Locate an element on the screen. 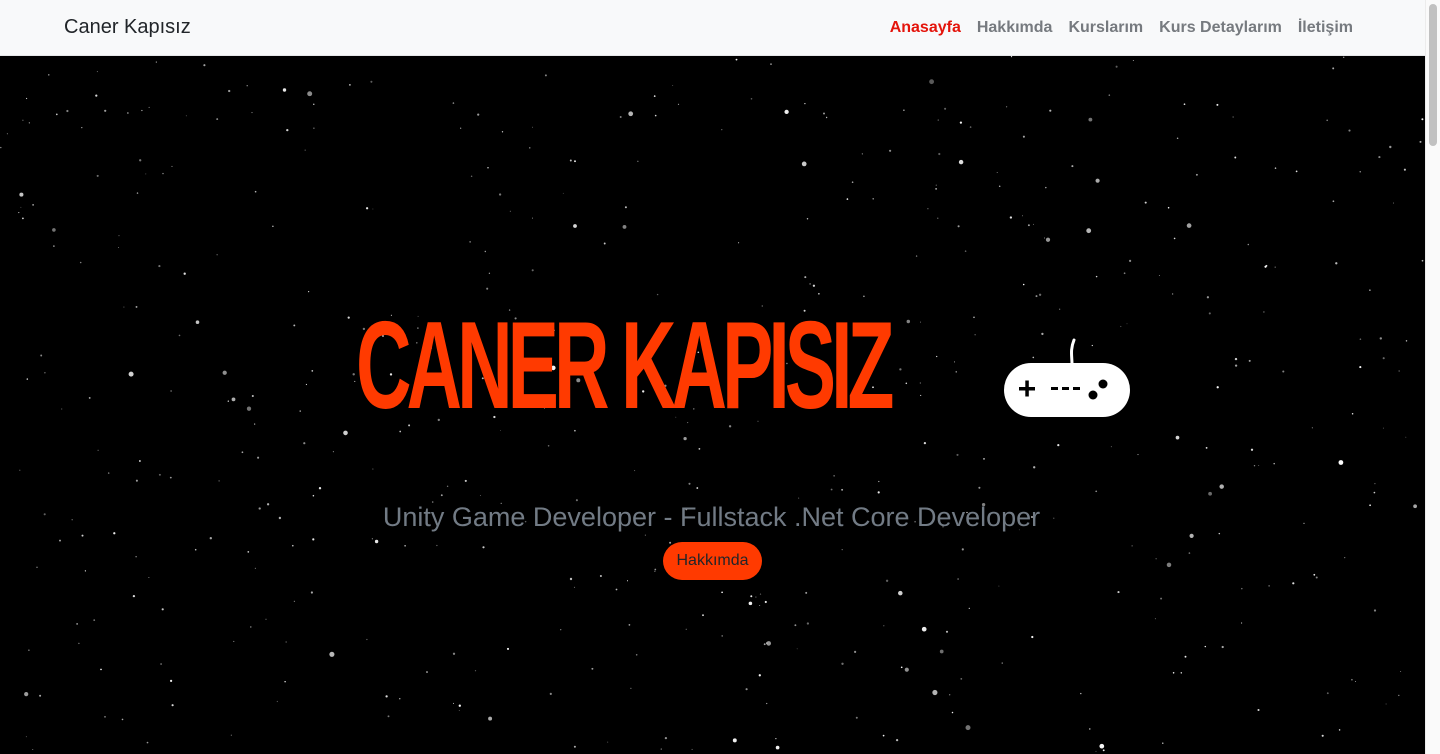 Image resolution: width=1440 pixels, height=754 pixels. nav-link-course-details: Kurs Detaylarım is located at coordinates (1220, 28).